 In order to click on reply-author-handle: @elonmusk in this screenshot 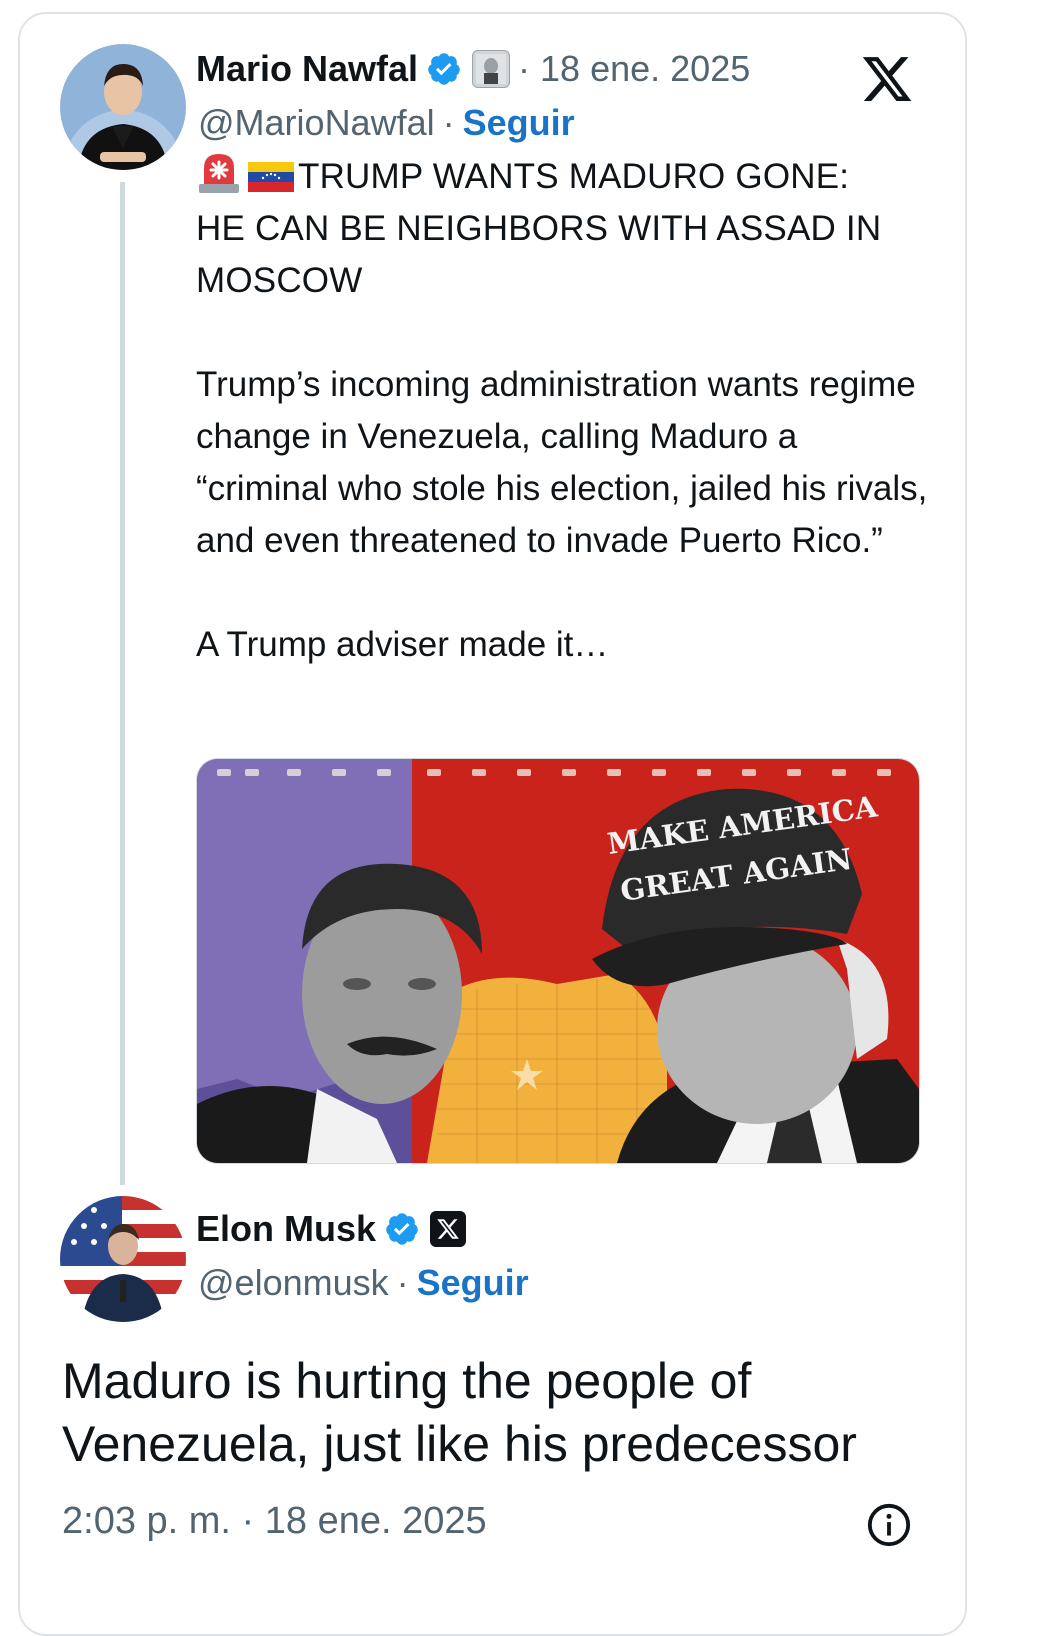, I will do `click(293, 1283)`.